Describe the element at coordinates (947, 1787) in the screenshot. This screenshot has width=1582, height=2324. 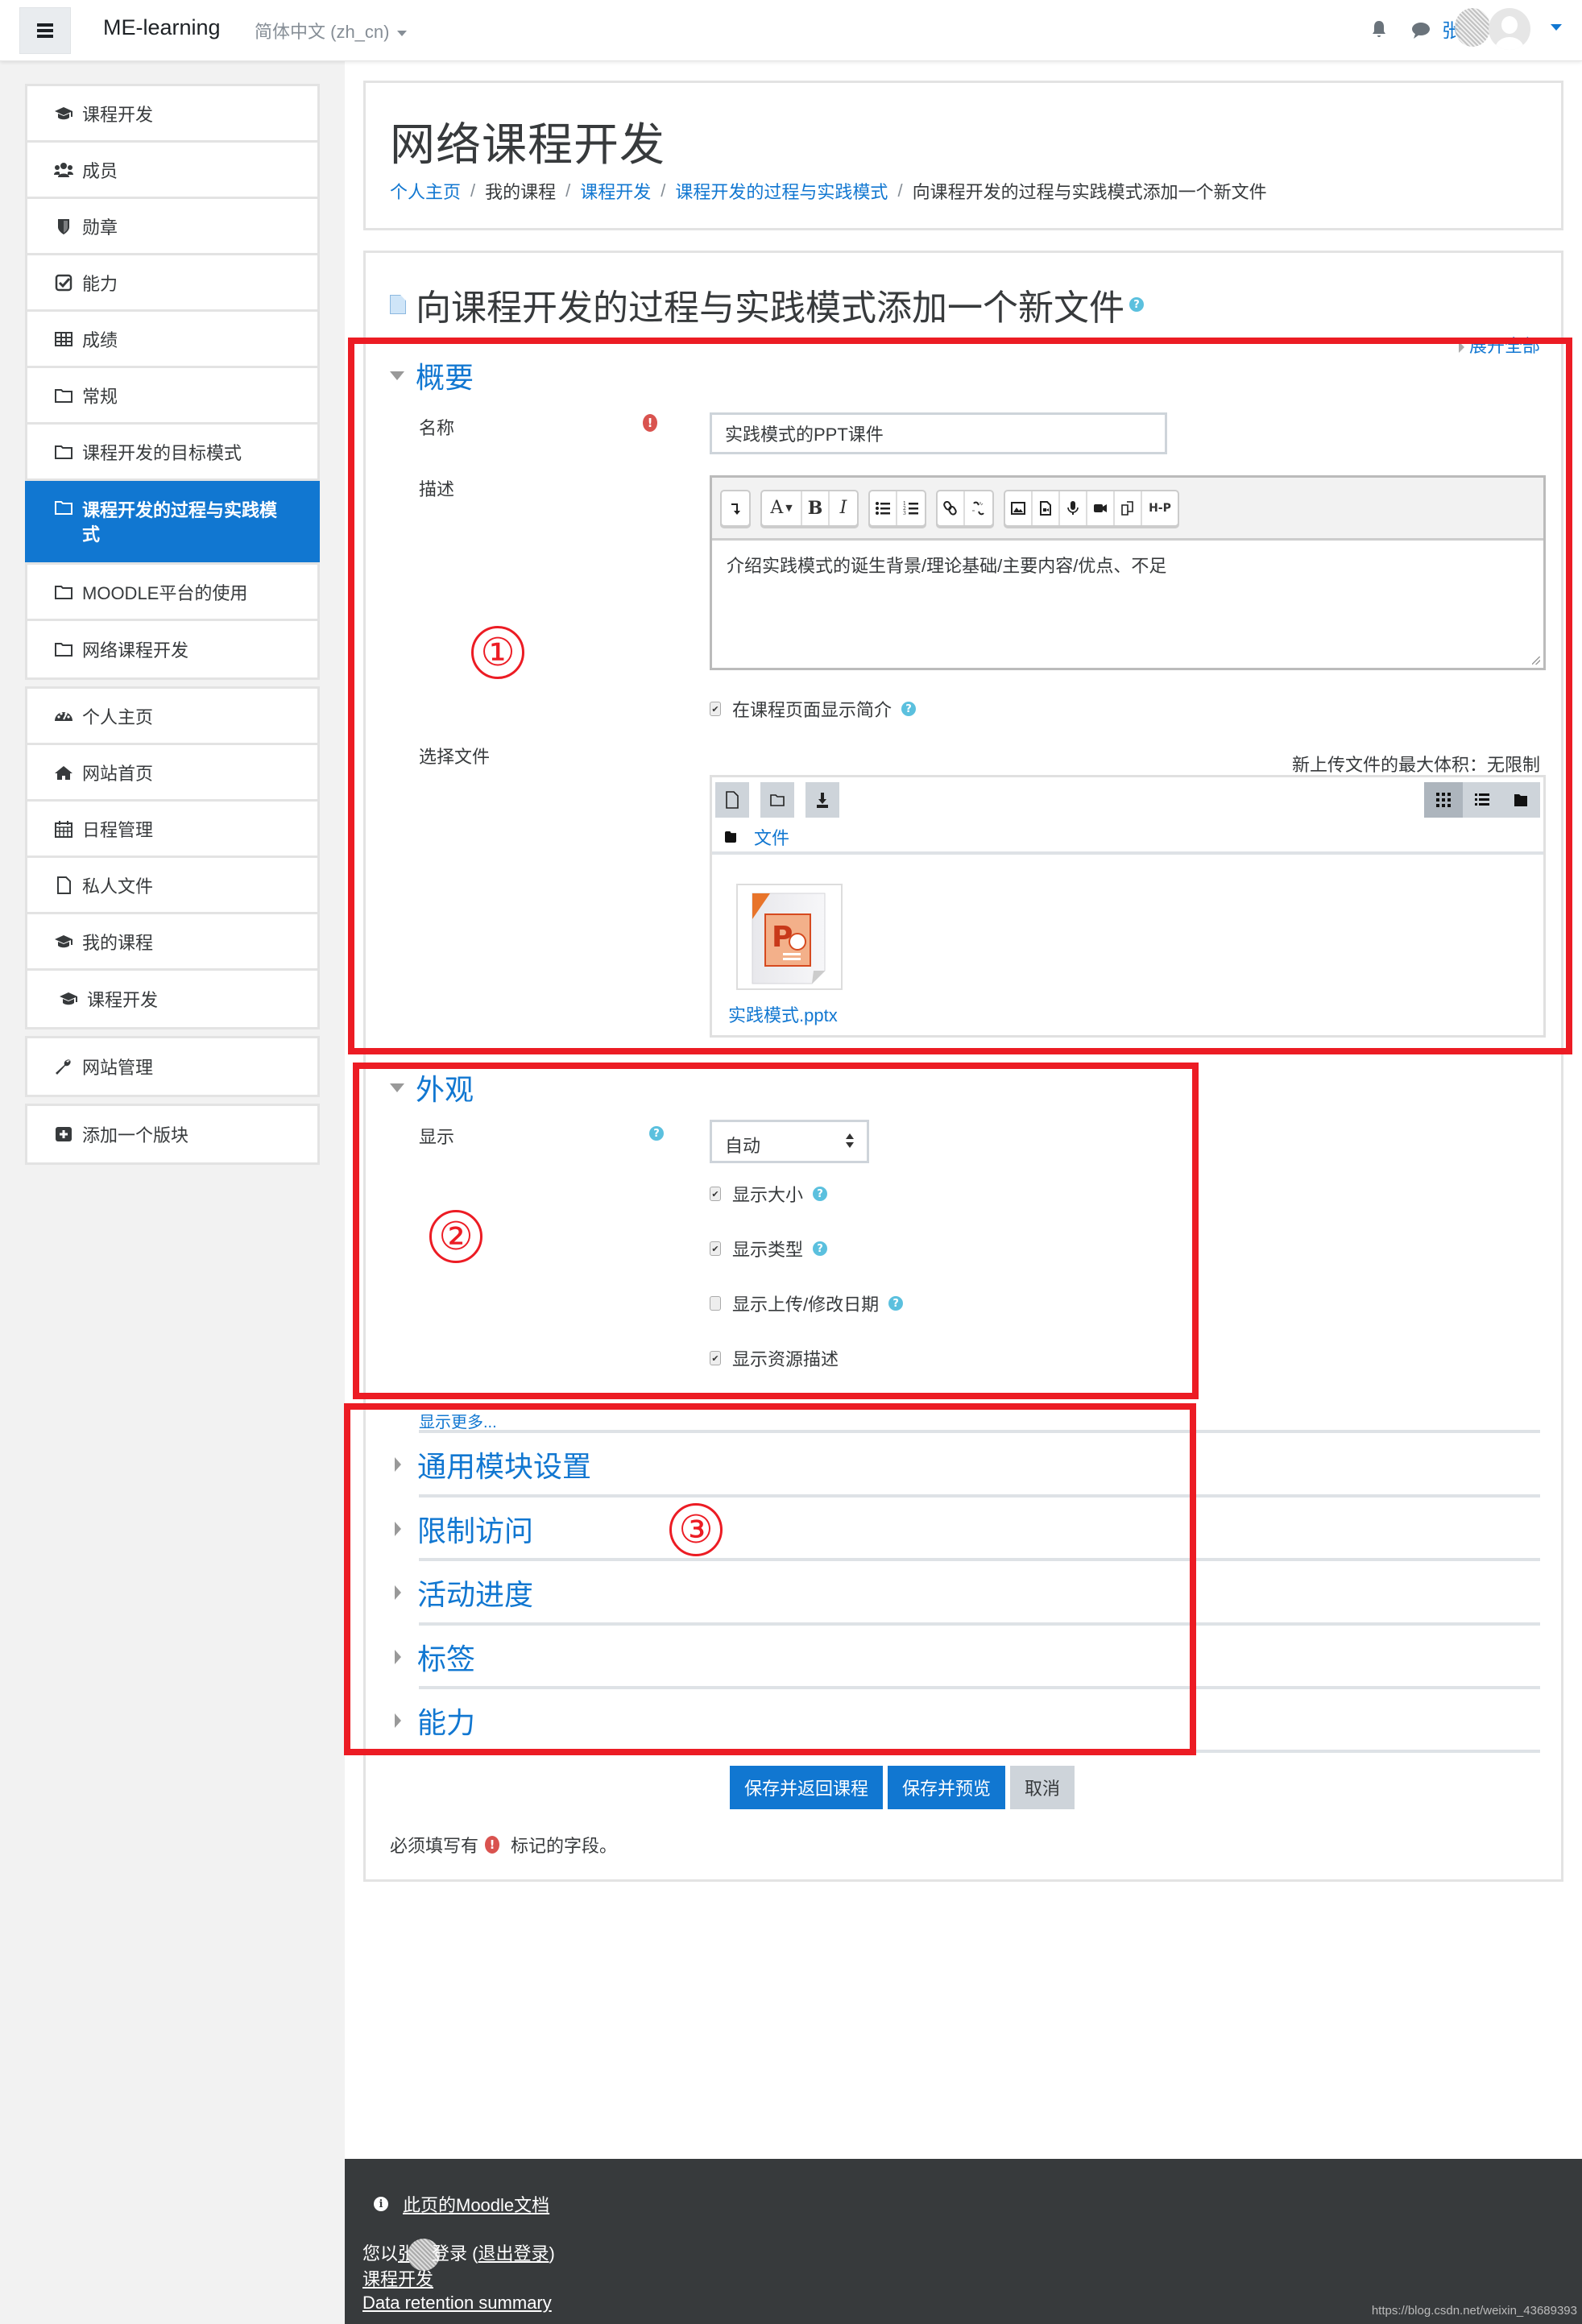
I see `save-and-display-button: 保存并预览` at that location.